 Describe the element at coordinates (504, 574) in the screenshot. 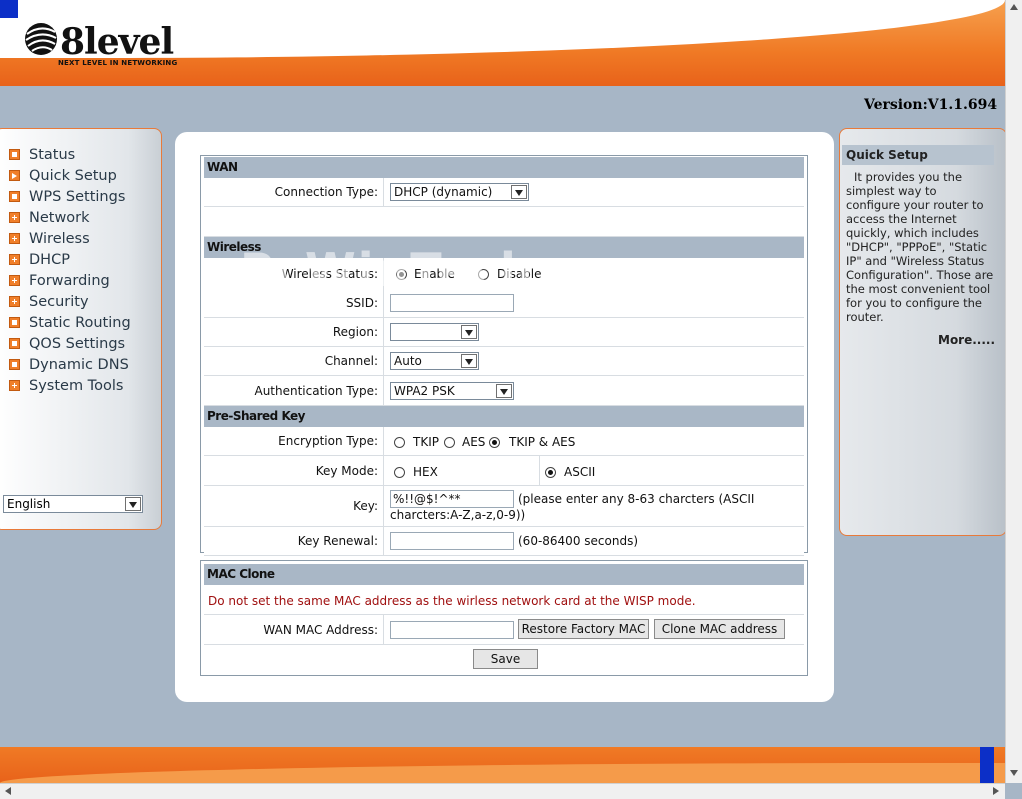

I see `mac-section-header: MAC Clone` at that location.